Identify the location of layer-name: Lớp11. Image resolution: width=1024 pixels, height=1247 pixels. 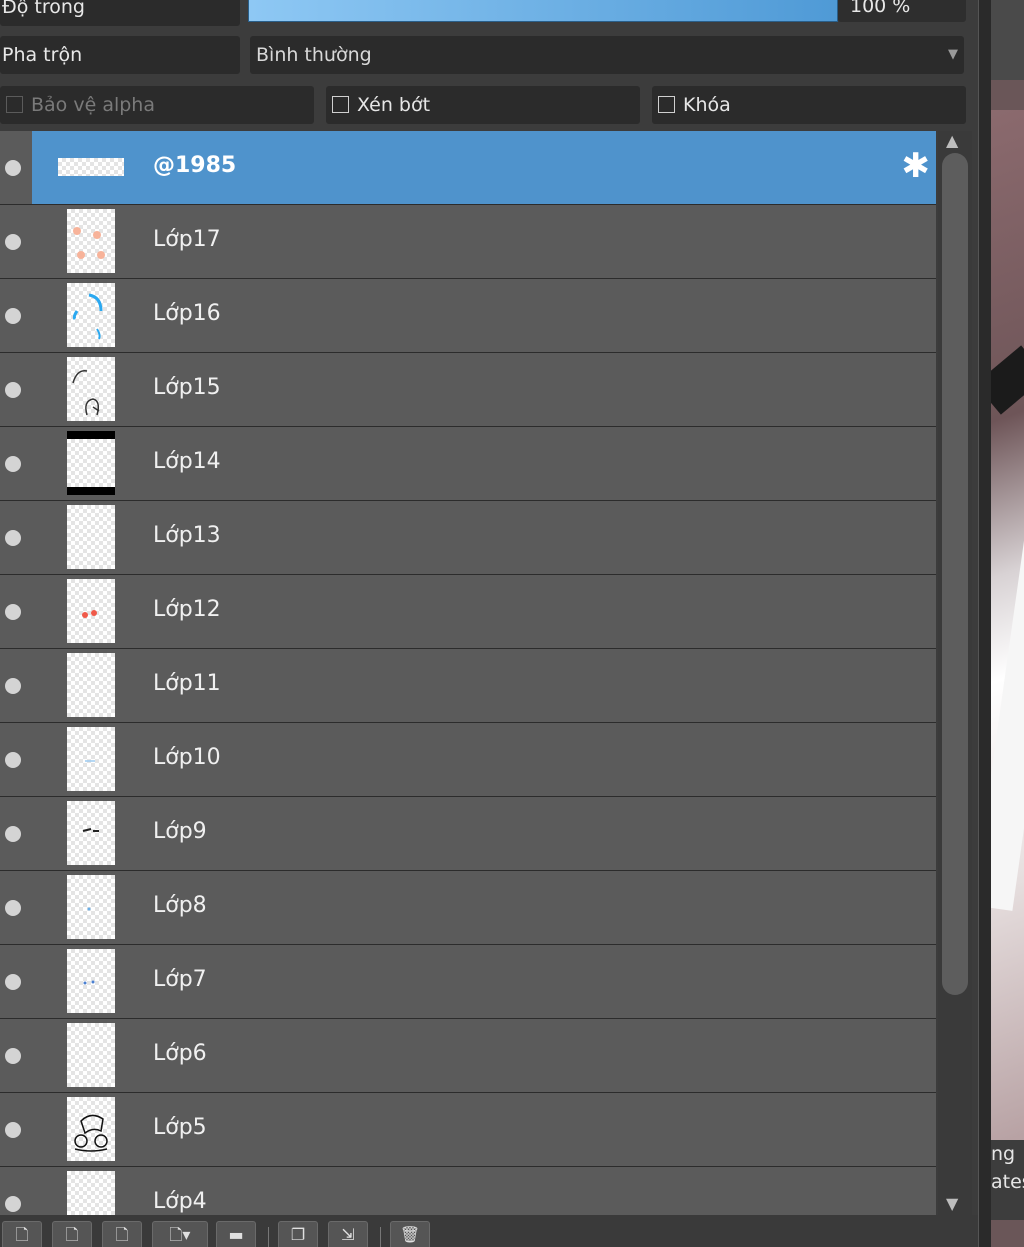
(187, 683).